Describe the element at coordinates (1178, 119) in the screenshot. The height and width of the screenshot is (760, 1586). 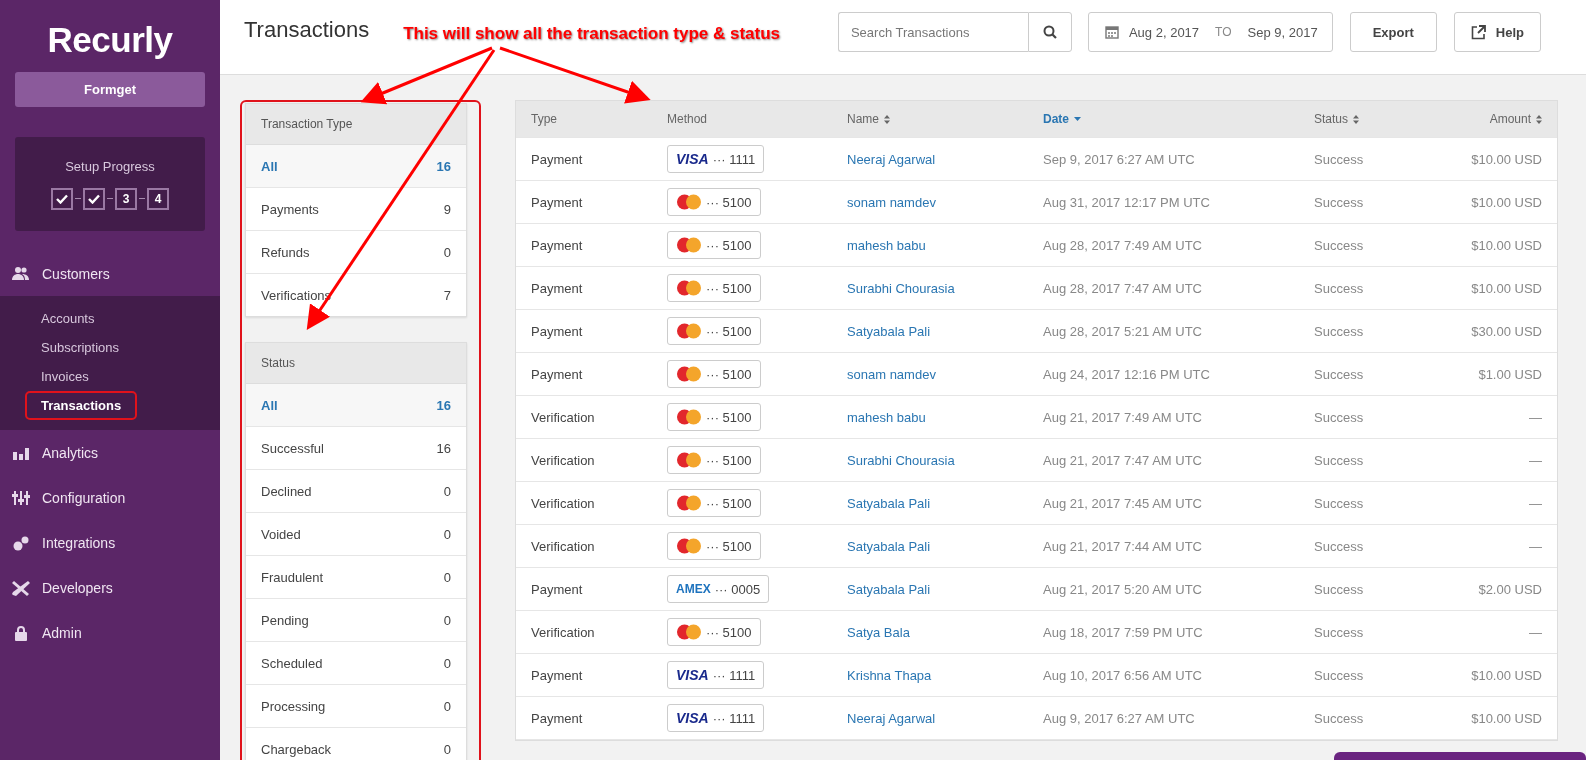
I see `column-header: Date` at that location.